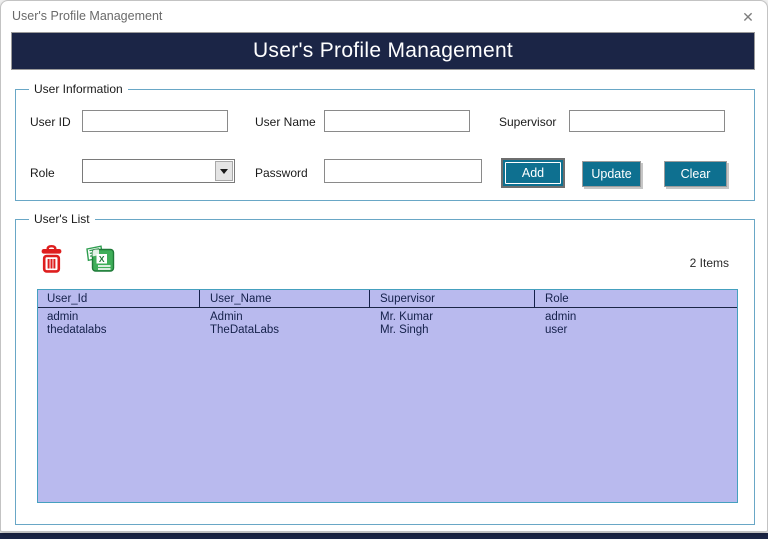  What do you see at coordinates (62, 219) in the screenshot?
I see `users-list-legend: User's List` at bounding box center [62, 219].